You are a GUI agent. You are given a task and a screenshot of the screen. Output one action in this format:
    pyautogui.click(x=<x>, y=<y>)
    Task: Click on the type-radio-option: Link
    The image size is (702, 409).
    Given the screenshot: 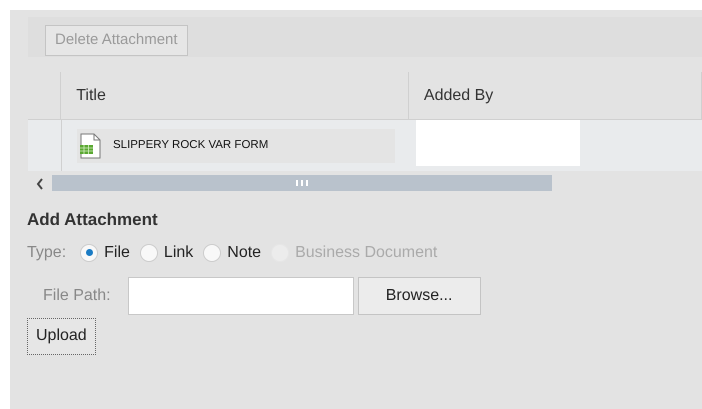 What is the action you would take?
    pyautogui.click(x=167, y=252)
    